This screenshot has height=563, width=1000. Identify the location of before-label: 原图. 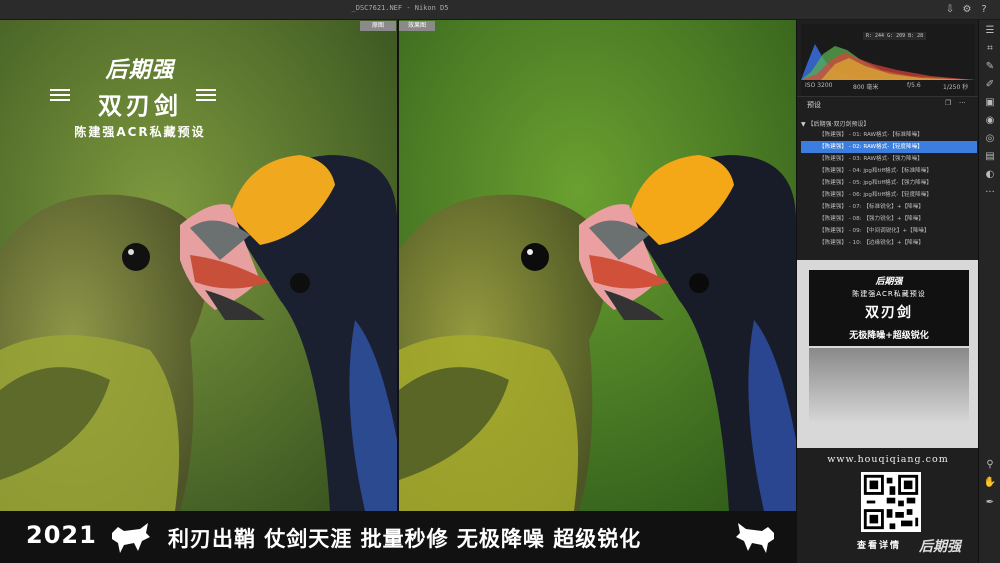
(378, 26).